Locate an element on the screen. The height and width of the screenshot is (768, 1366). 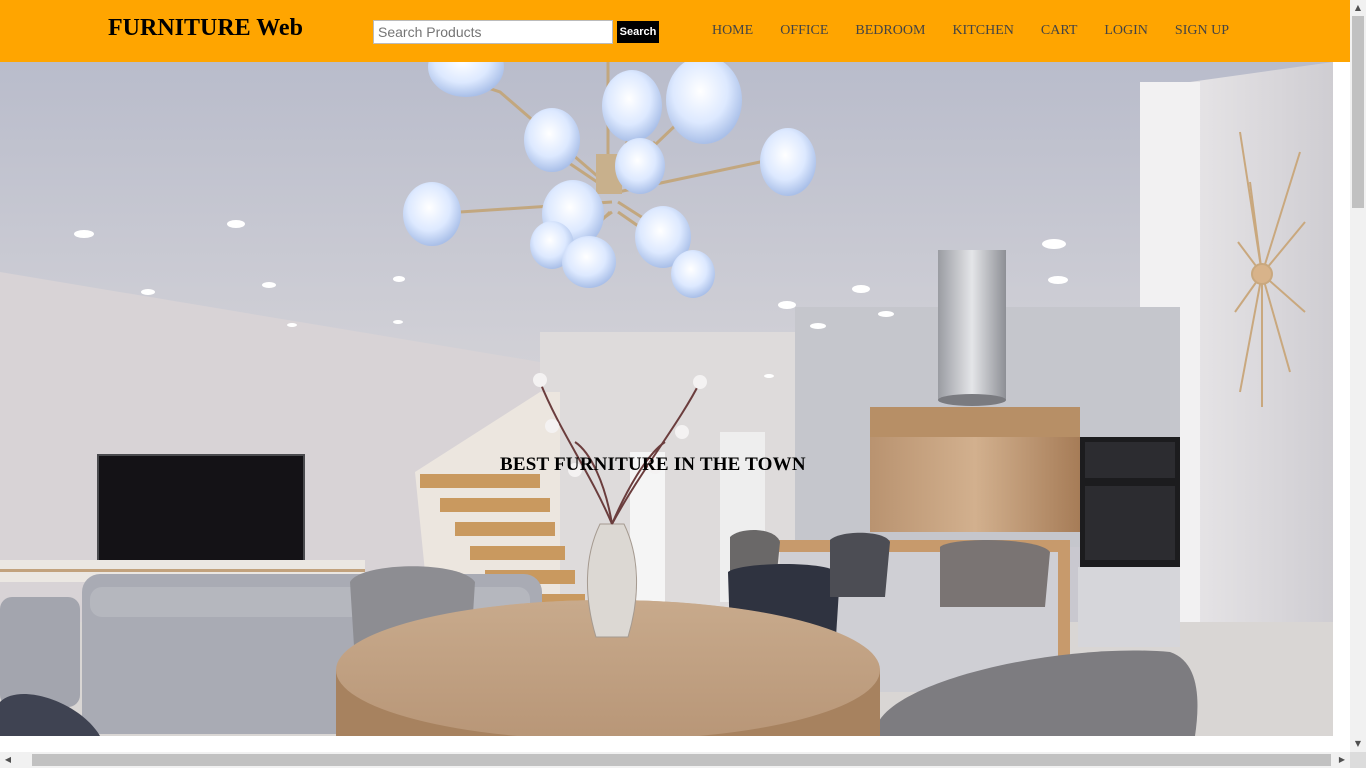
range-hood is located at coordinates (972, 328).